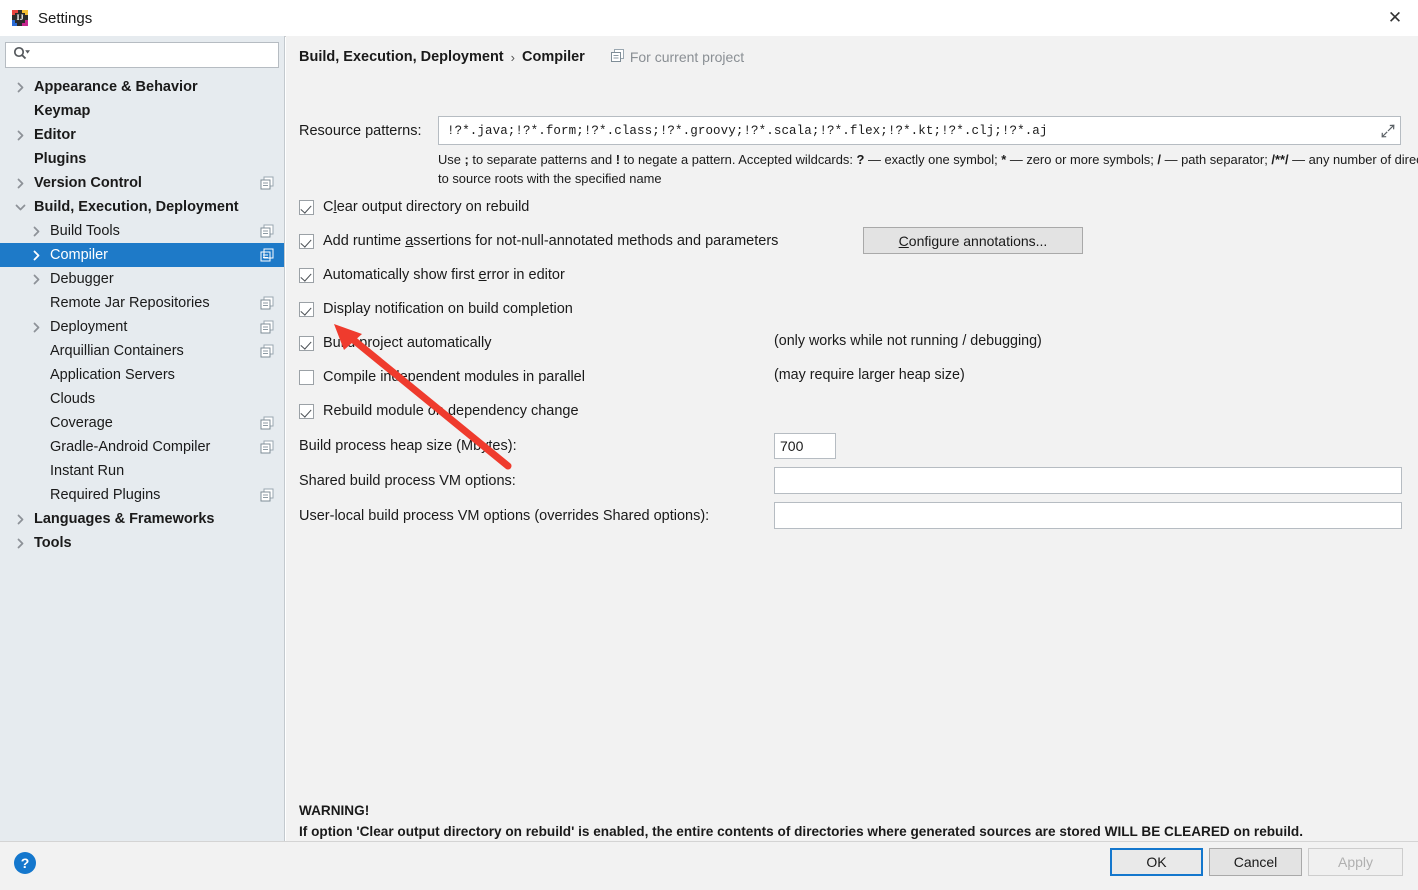  I want to click on sidebar-item-required-plugins: Required Plugins, so click(142, 495).